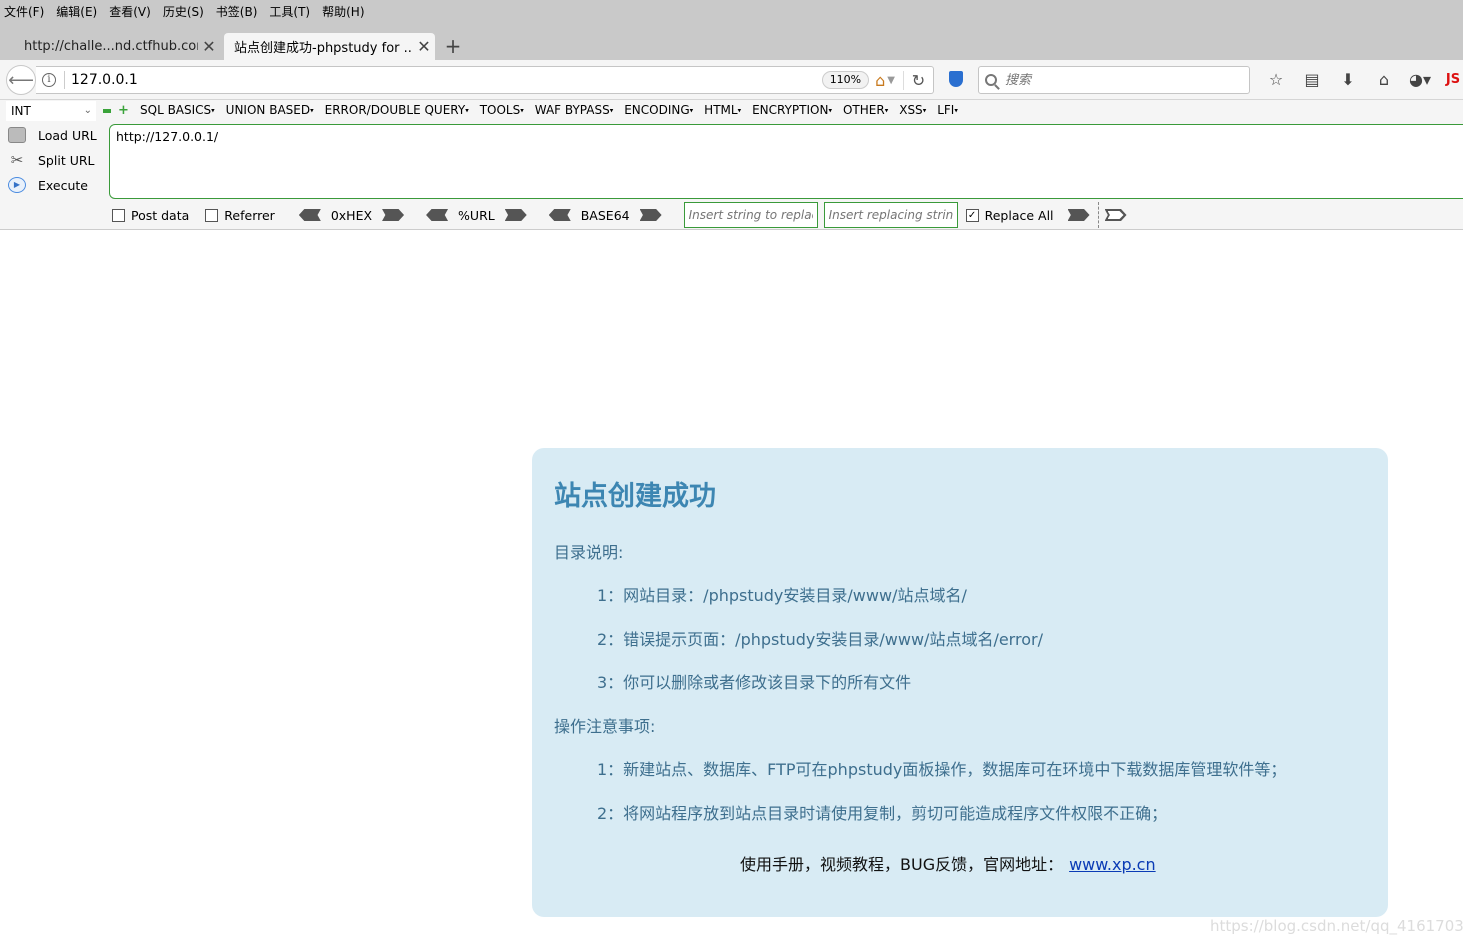 This screenshot has height=946, width=1463. What do you see at coordinates (289, 11) in the screenshot?
I see `menu-tools: 工具(T)` at bounding box center [289, 11].